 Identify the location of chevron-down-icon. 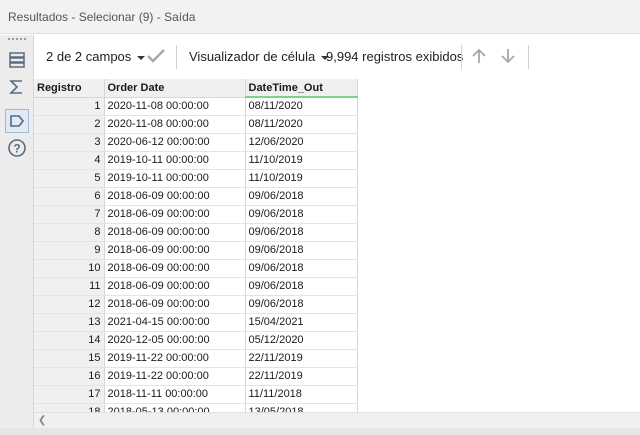
(141, 57).